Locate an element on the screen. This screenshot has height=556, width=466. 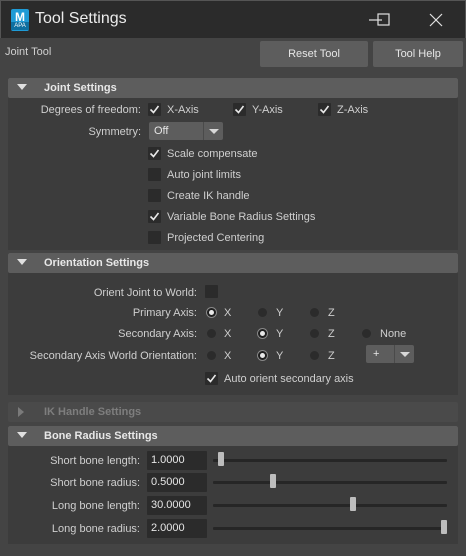
joint-settings-header: Joint Settings is located at coordinates (233, 88).